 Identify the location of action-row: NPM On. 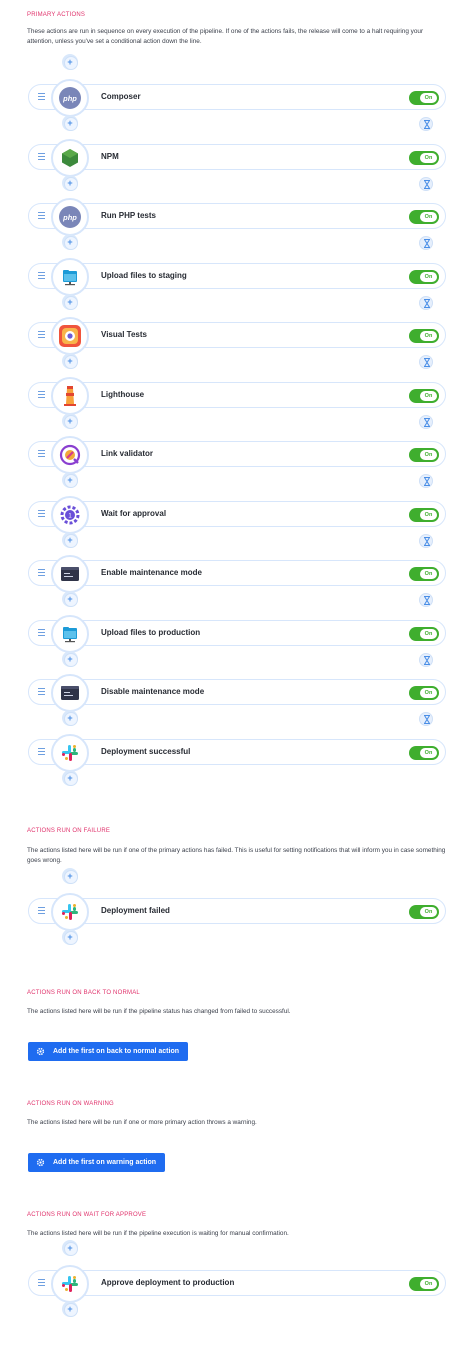
(237, 157).